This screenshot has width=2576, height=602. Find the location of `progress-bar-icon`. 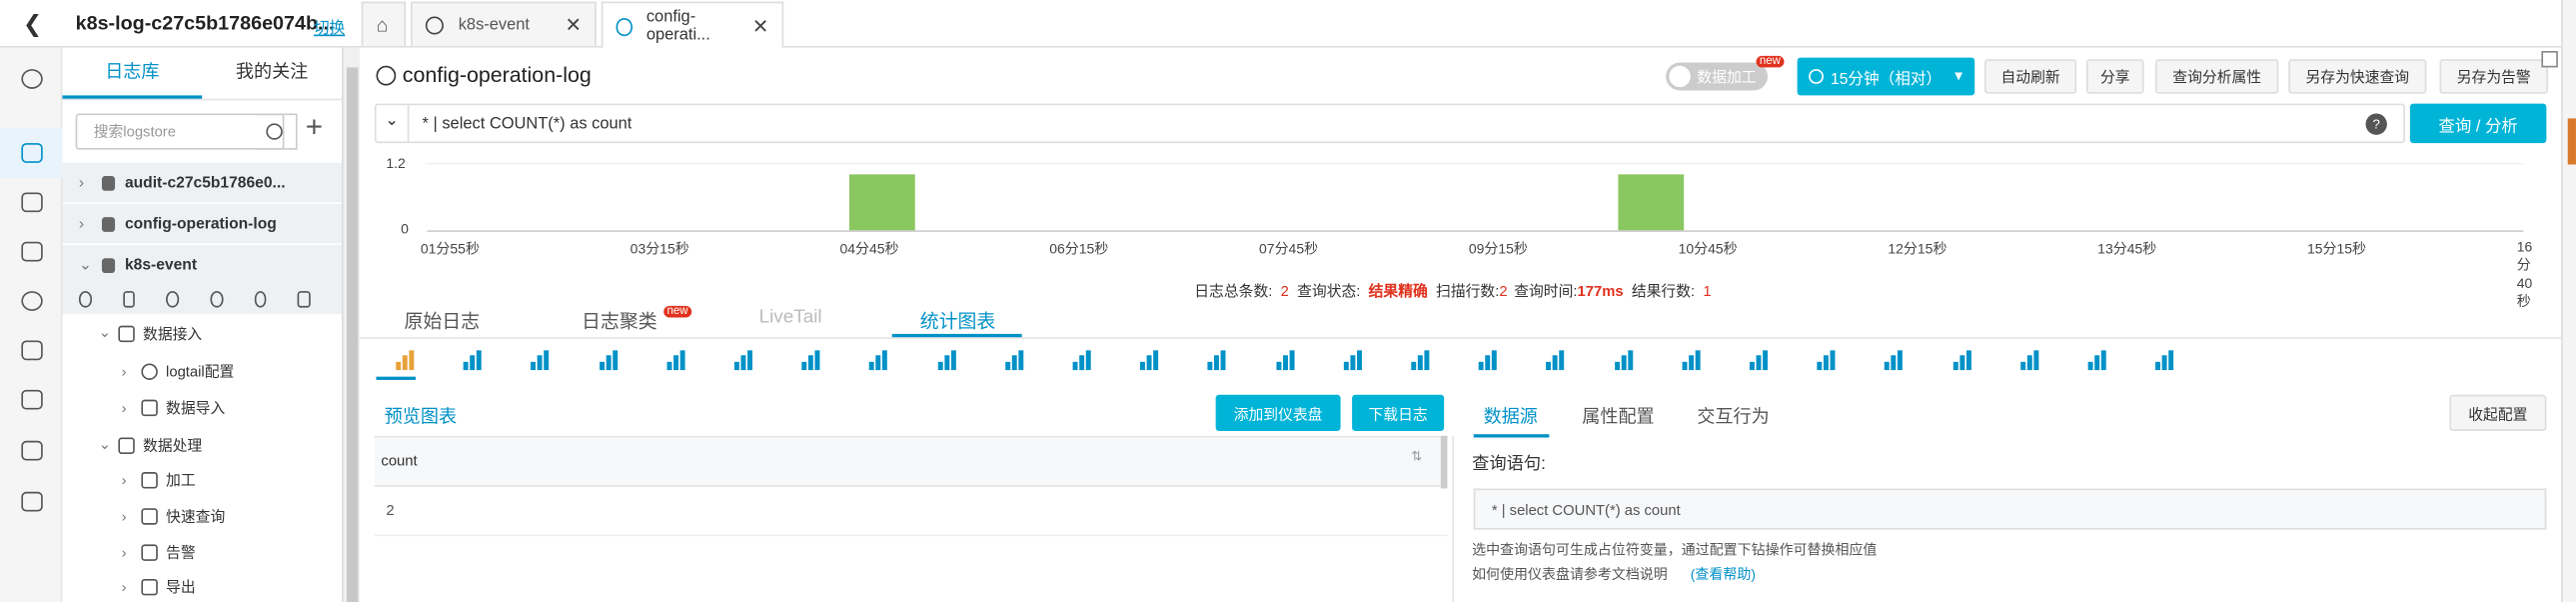

progress-bar-icon is located at coordinates (880, 360).